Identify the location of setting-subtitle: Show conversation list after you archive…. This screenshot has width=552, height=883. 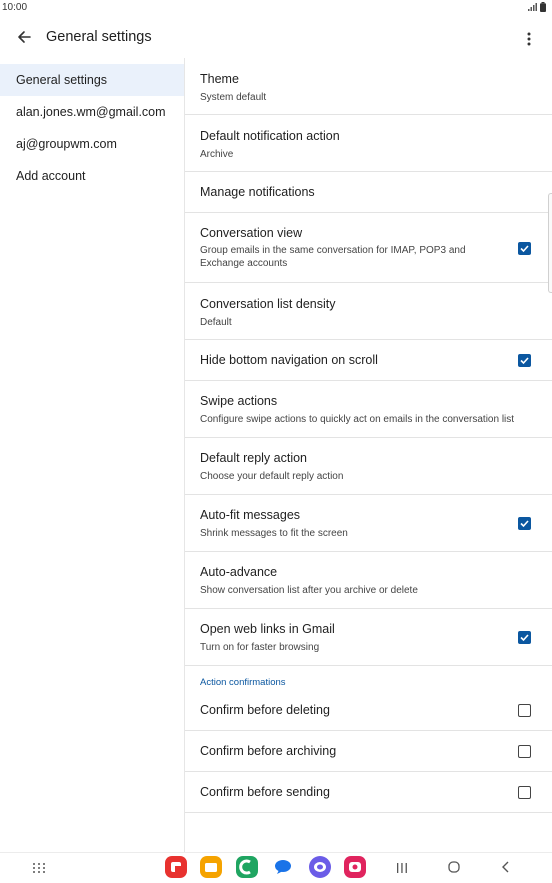
(309, 590).